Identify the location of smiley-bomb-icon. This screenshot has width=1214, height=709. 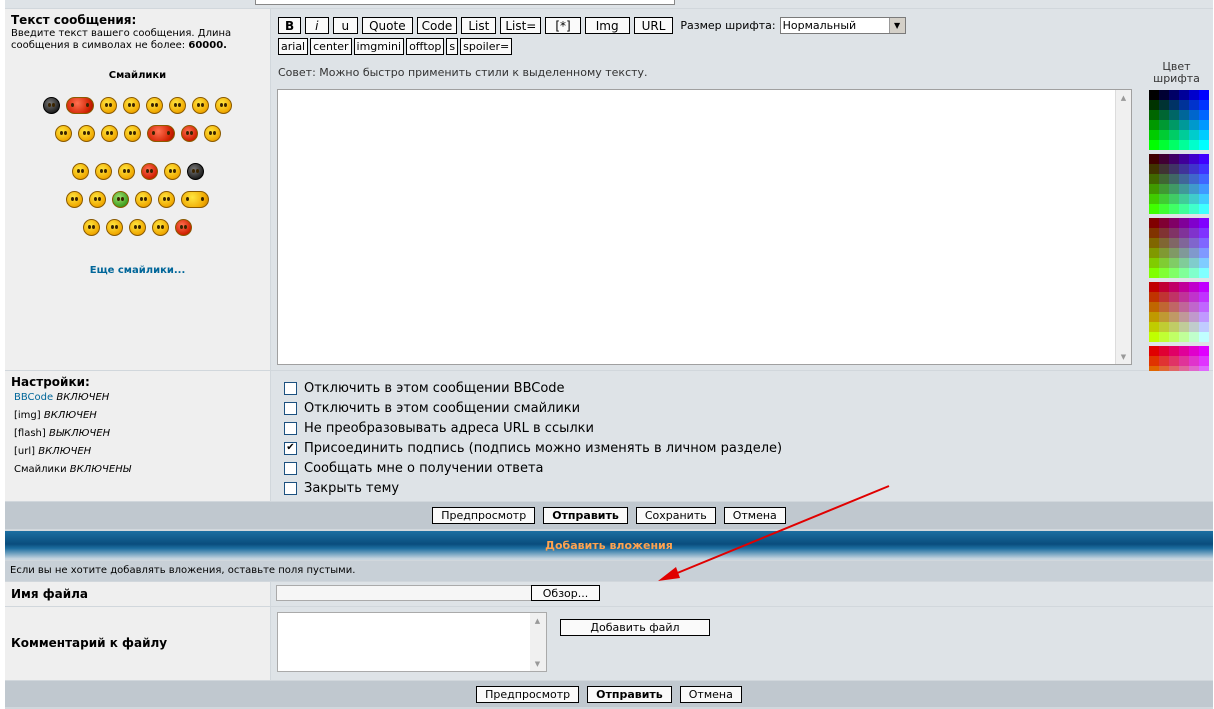
(195, 171).